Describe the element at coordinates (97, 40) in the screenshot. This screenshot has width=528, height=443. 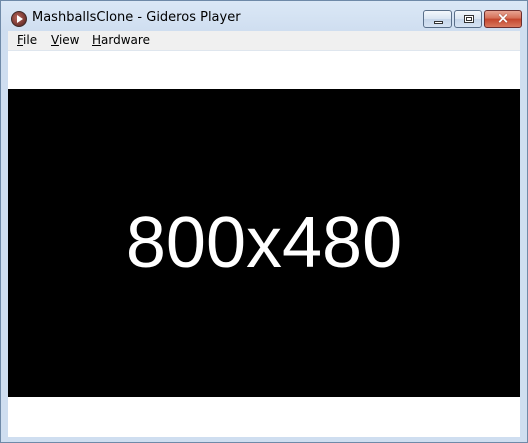
I see `menu-hardware-mnemonic: H` at that location.